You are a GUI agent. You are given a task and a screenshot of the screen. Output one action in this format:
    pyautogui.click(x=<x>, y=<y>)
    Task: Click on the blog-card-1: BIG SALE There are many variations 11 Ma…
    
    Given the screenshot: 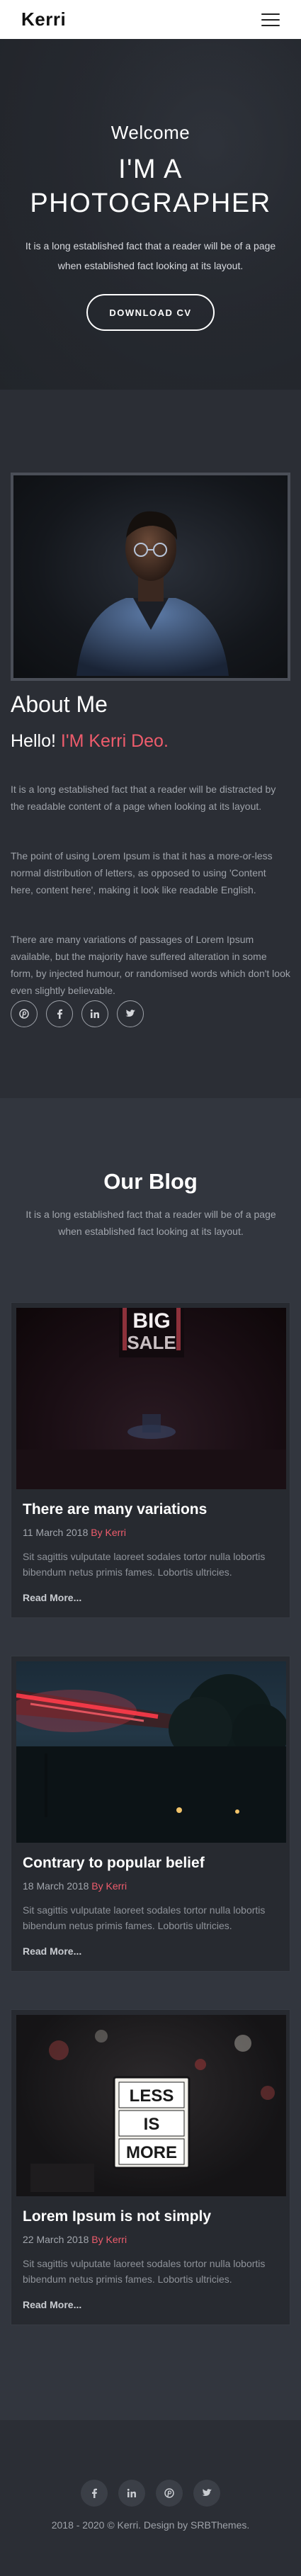 What is the action you would take?
    pyautogui.click(x=150, y=1460)
    